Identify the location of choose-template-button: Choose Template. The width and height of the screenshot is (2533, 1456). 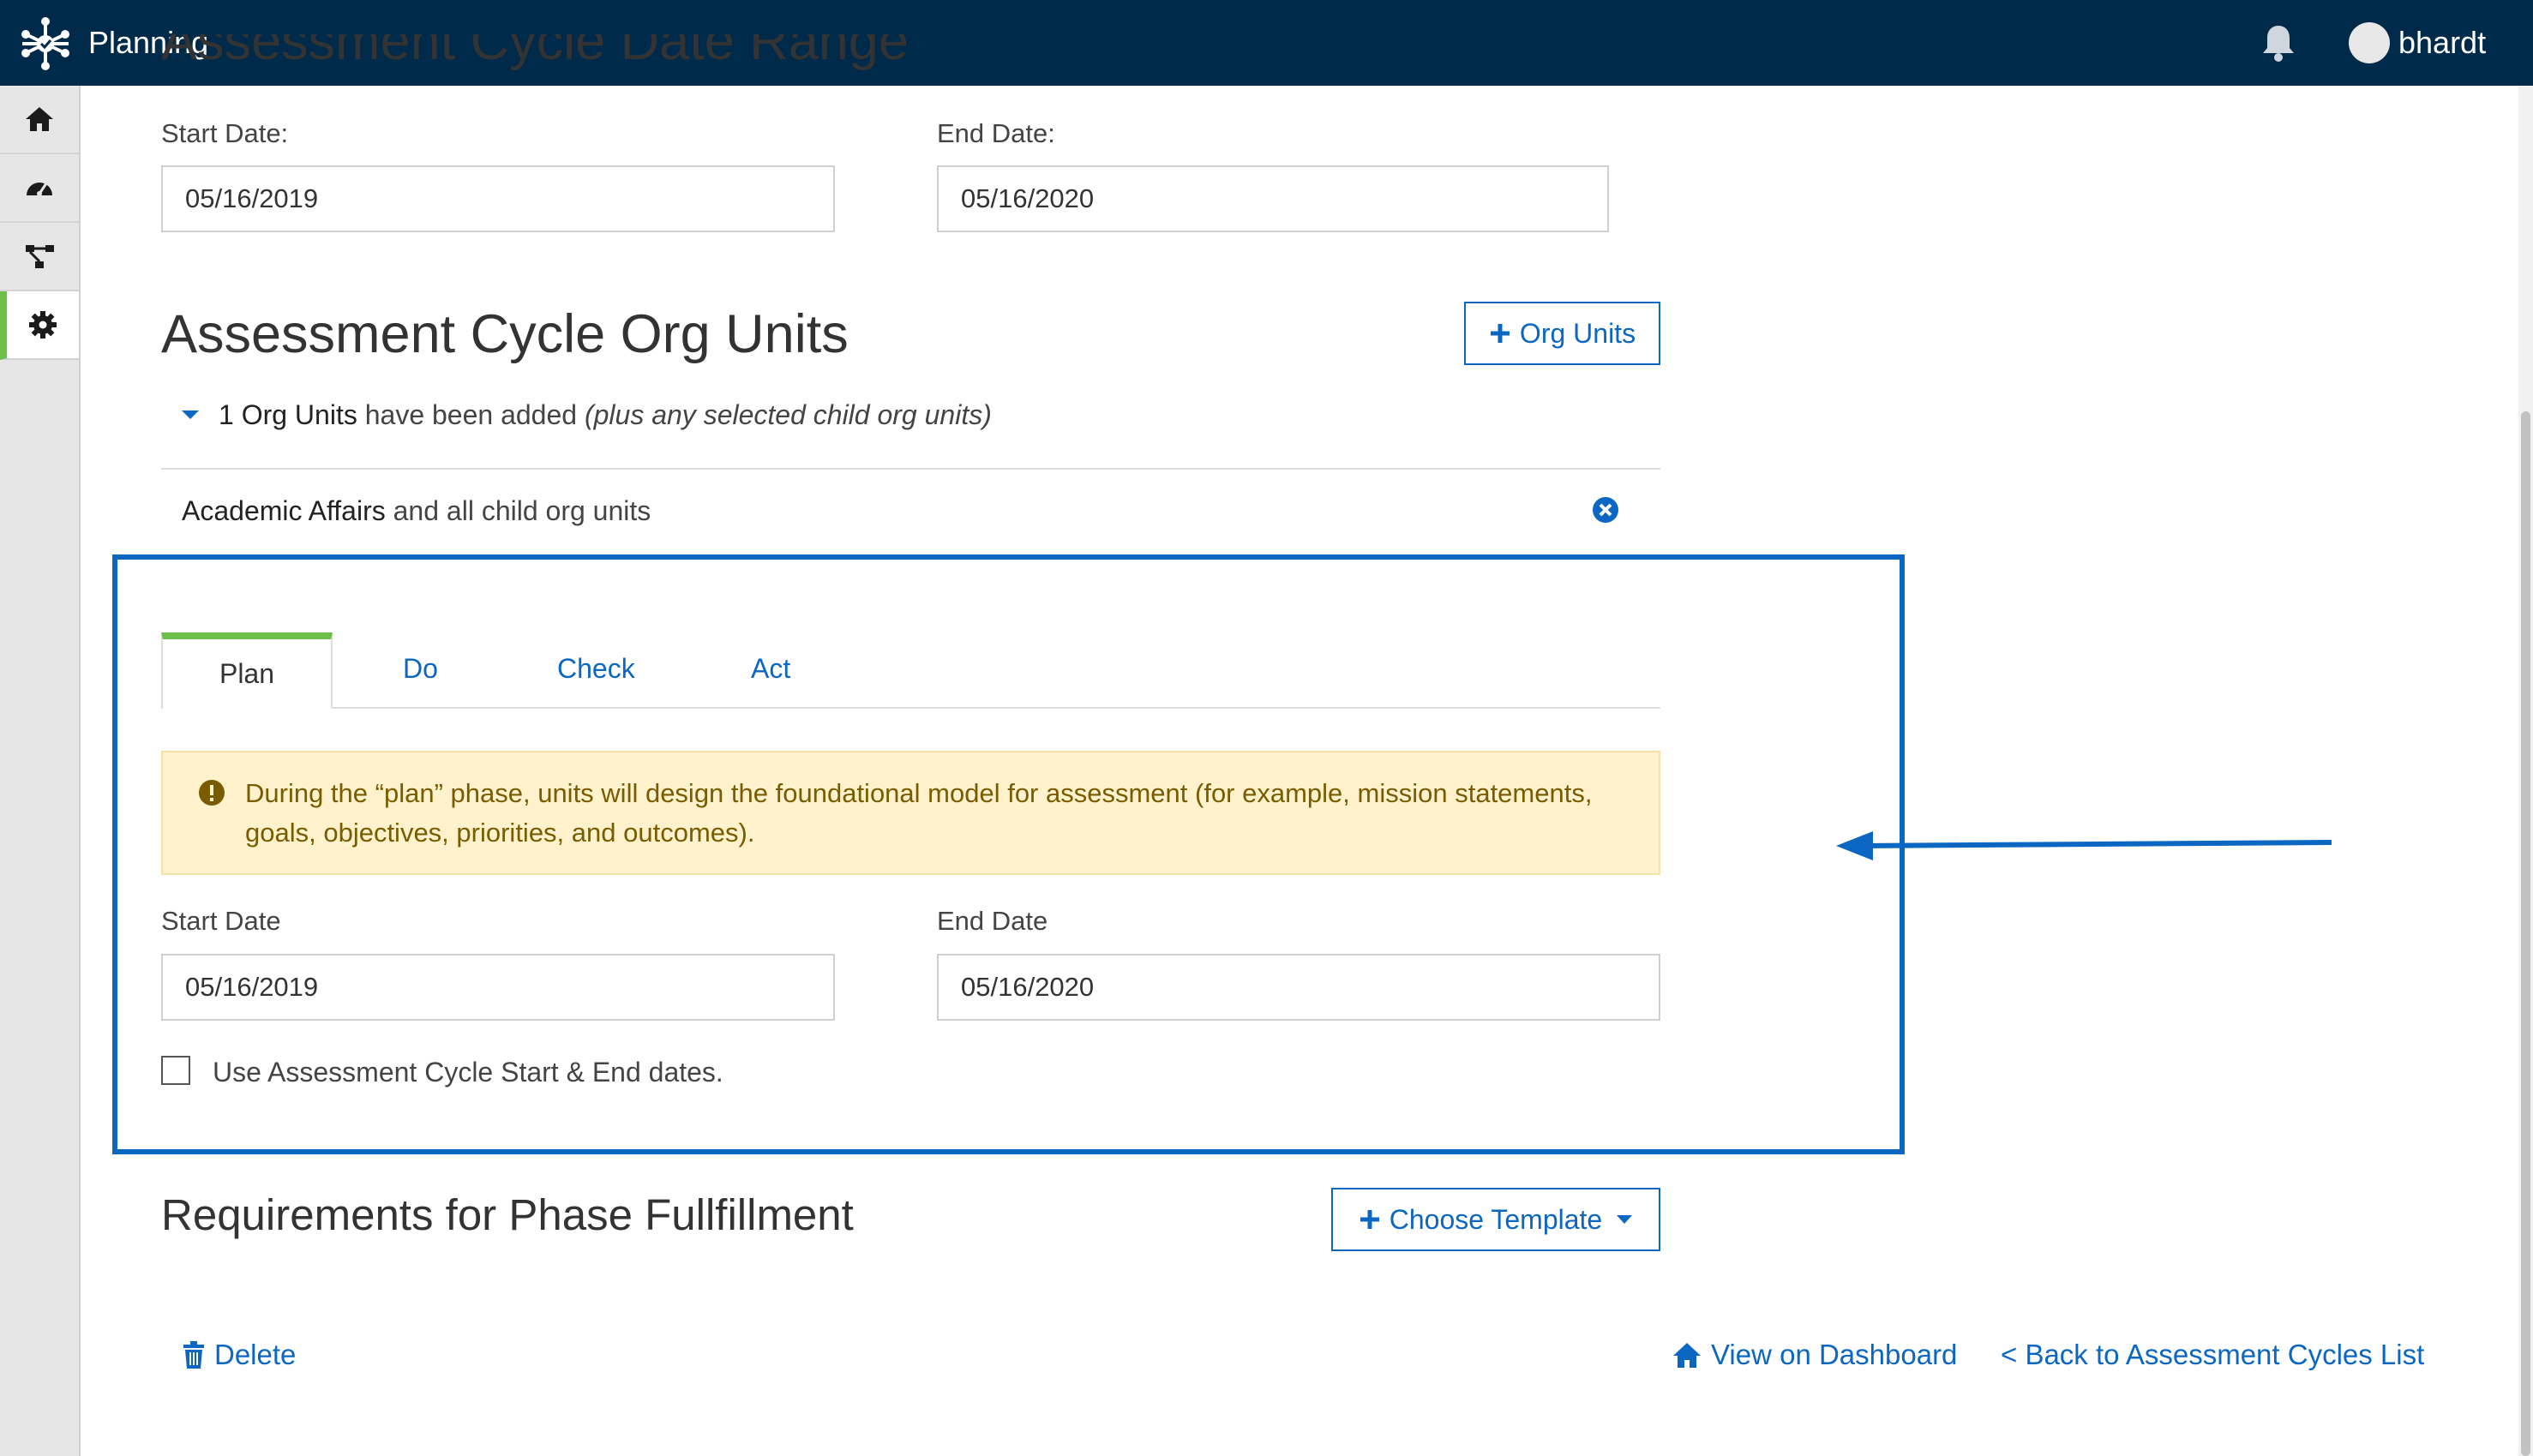
(1495, 1219).